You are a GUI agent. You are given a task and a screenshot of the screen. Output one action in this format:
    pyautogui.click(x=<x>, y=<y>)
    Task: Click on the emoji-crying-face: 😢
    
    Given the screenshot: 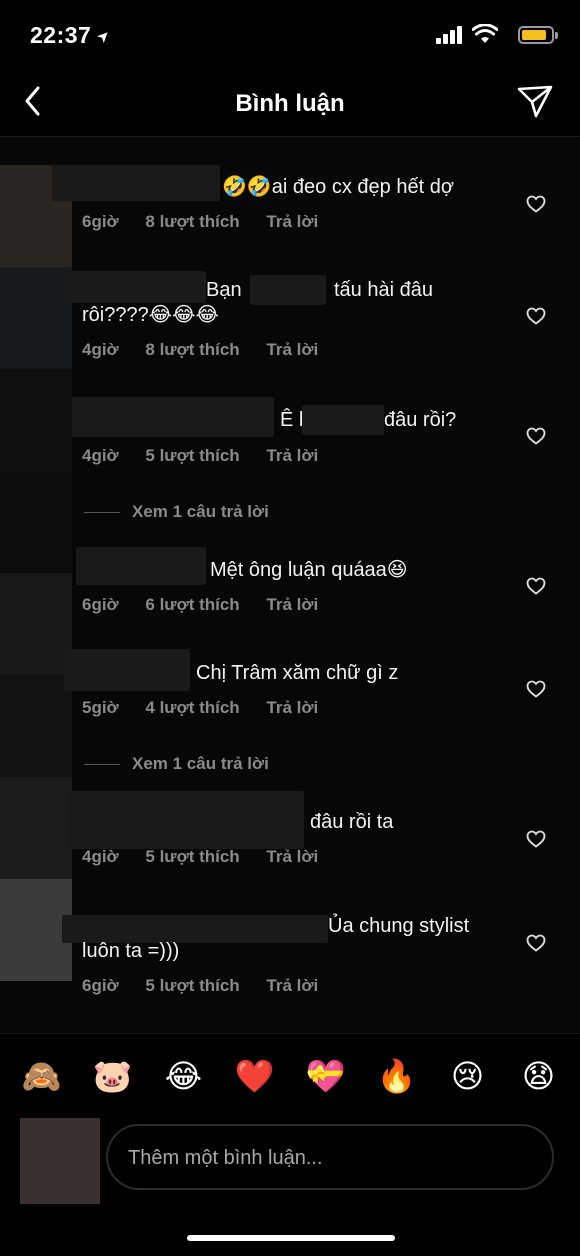 What is the action you would take?
    pyautogui.click(x=468, y=1076)
    